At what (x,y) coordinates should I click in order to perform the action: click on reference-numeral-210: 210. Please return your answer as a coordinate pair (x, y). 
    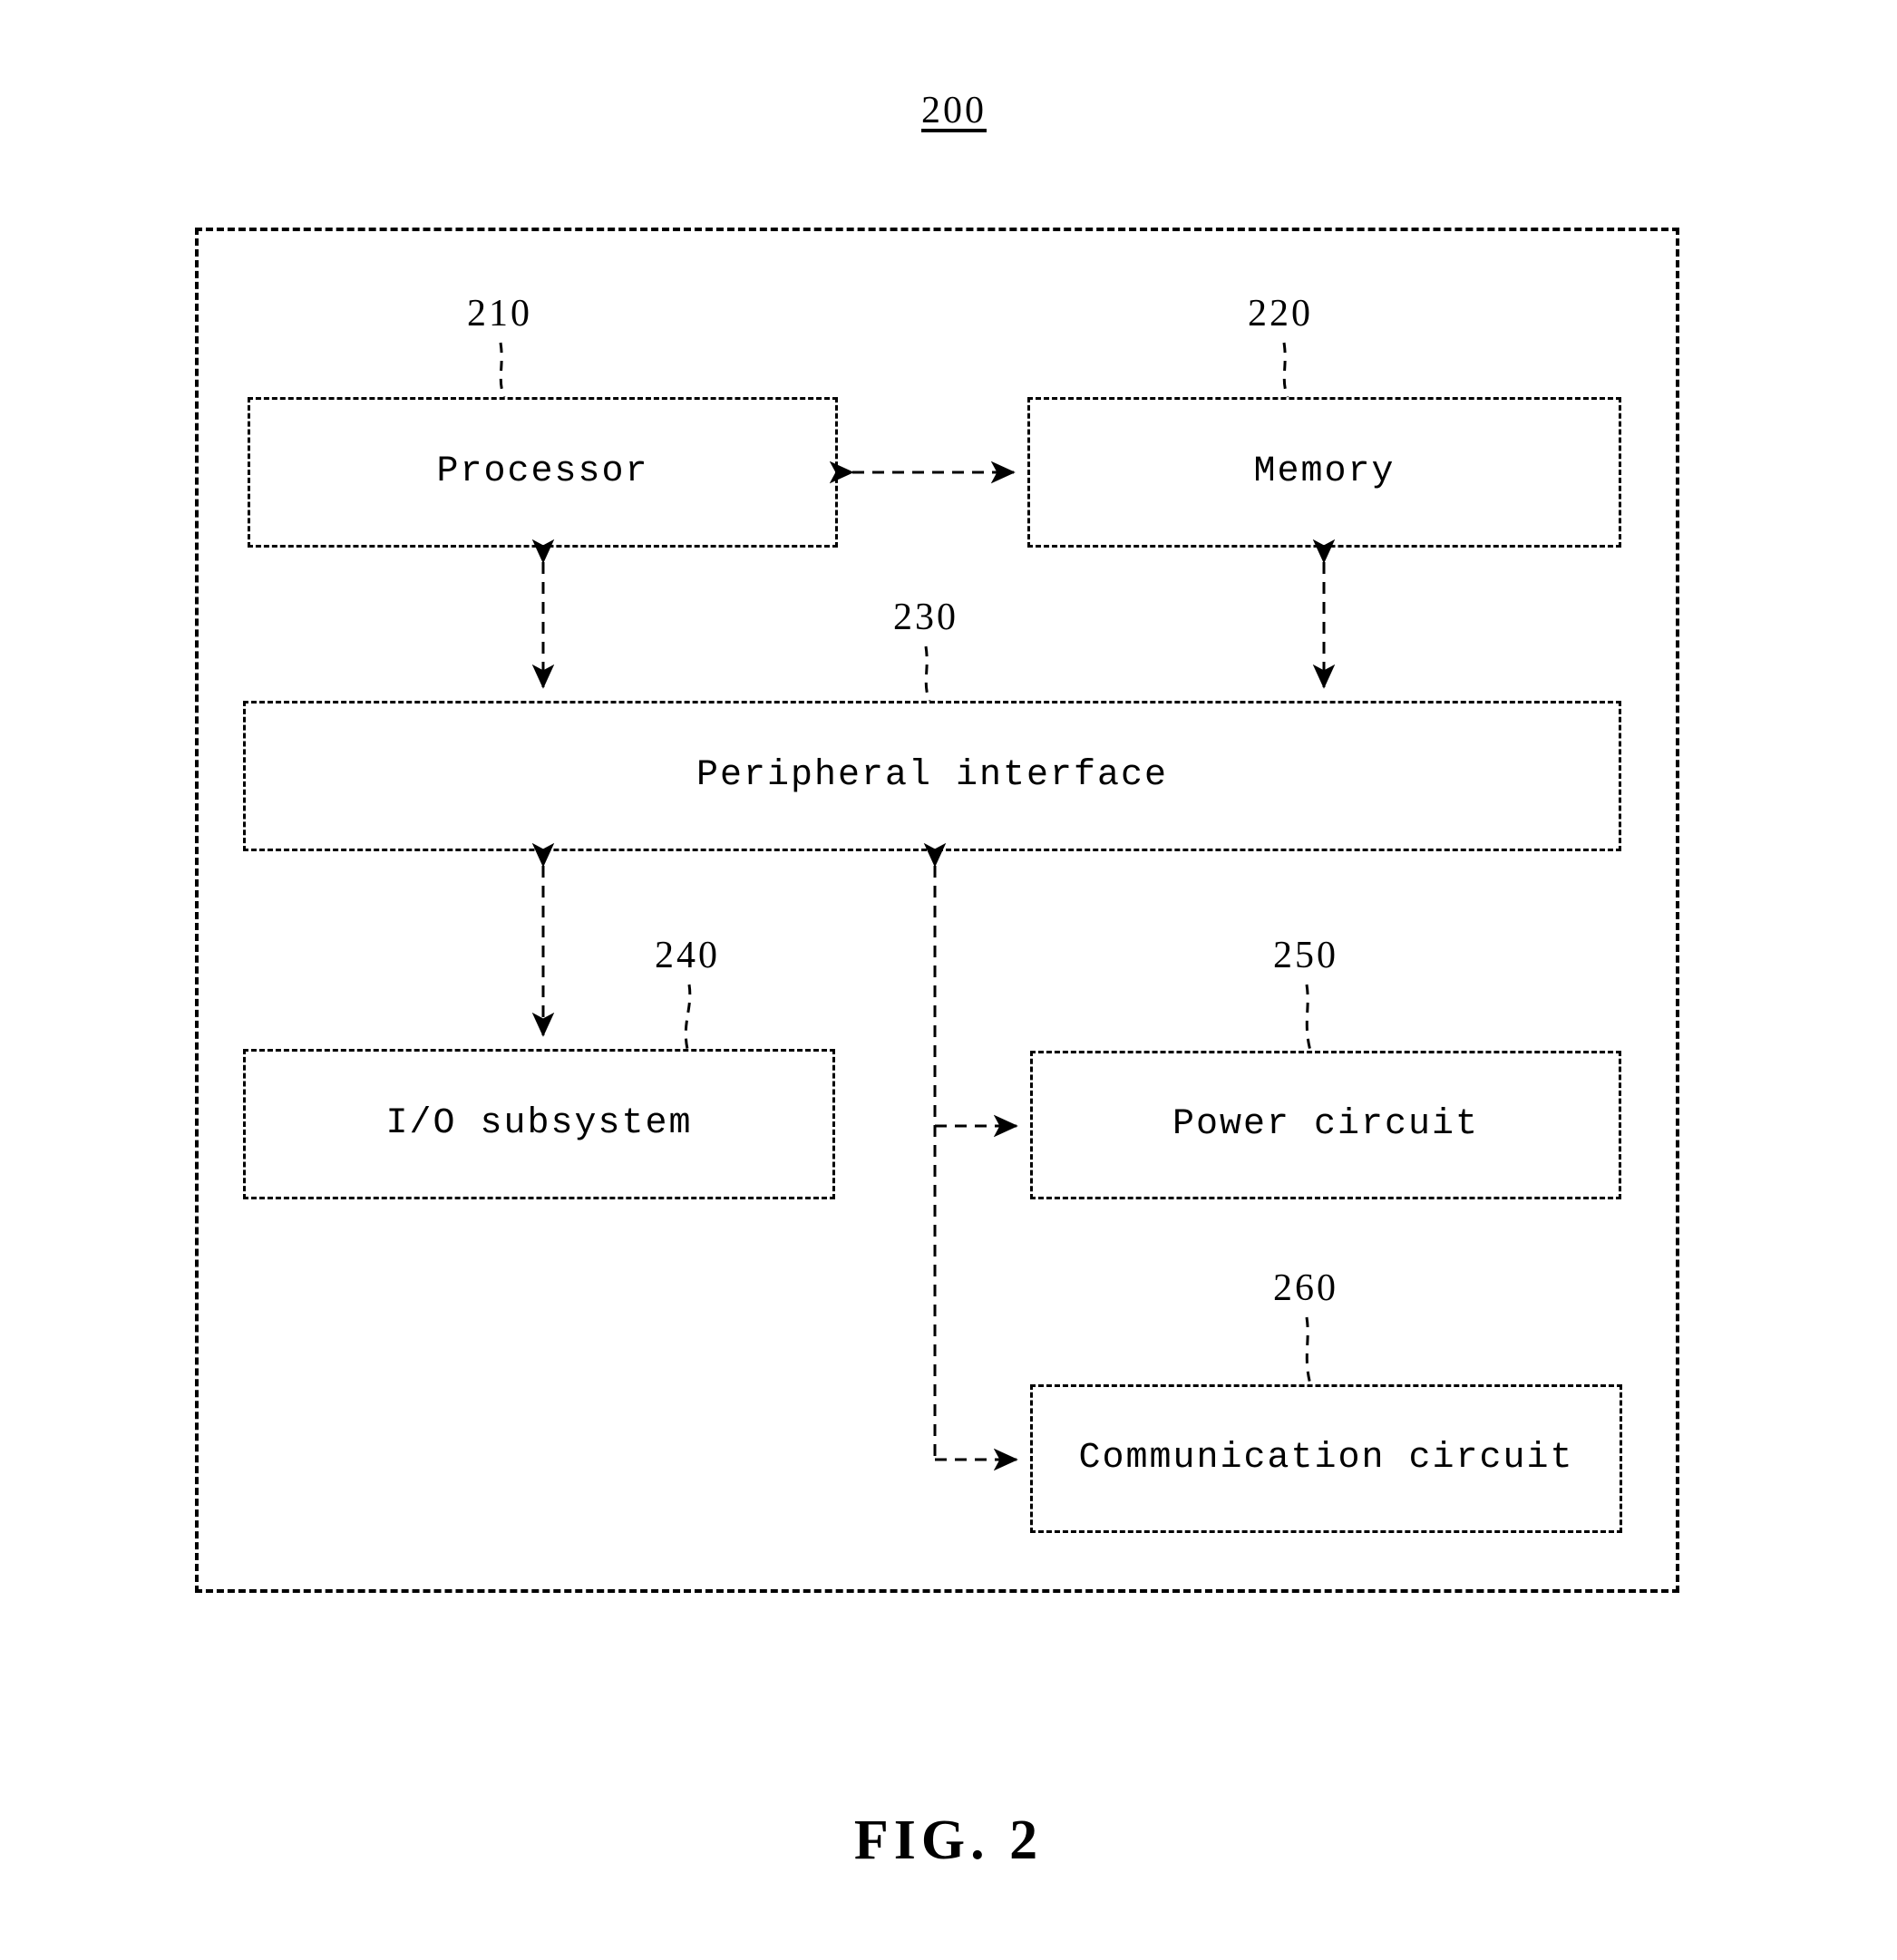
    Looking at the image, I should click on (500, 314).